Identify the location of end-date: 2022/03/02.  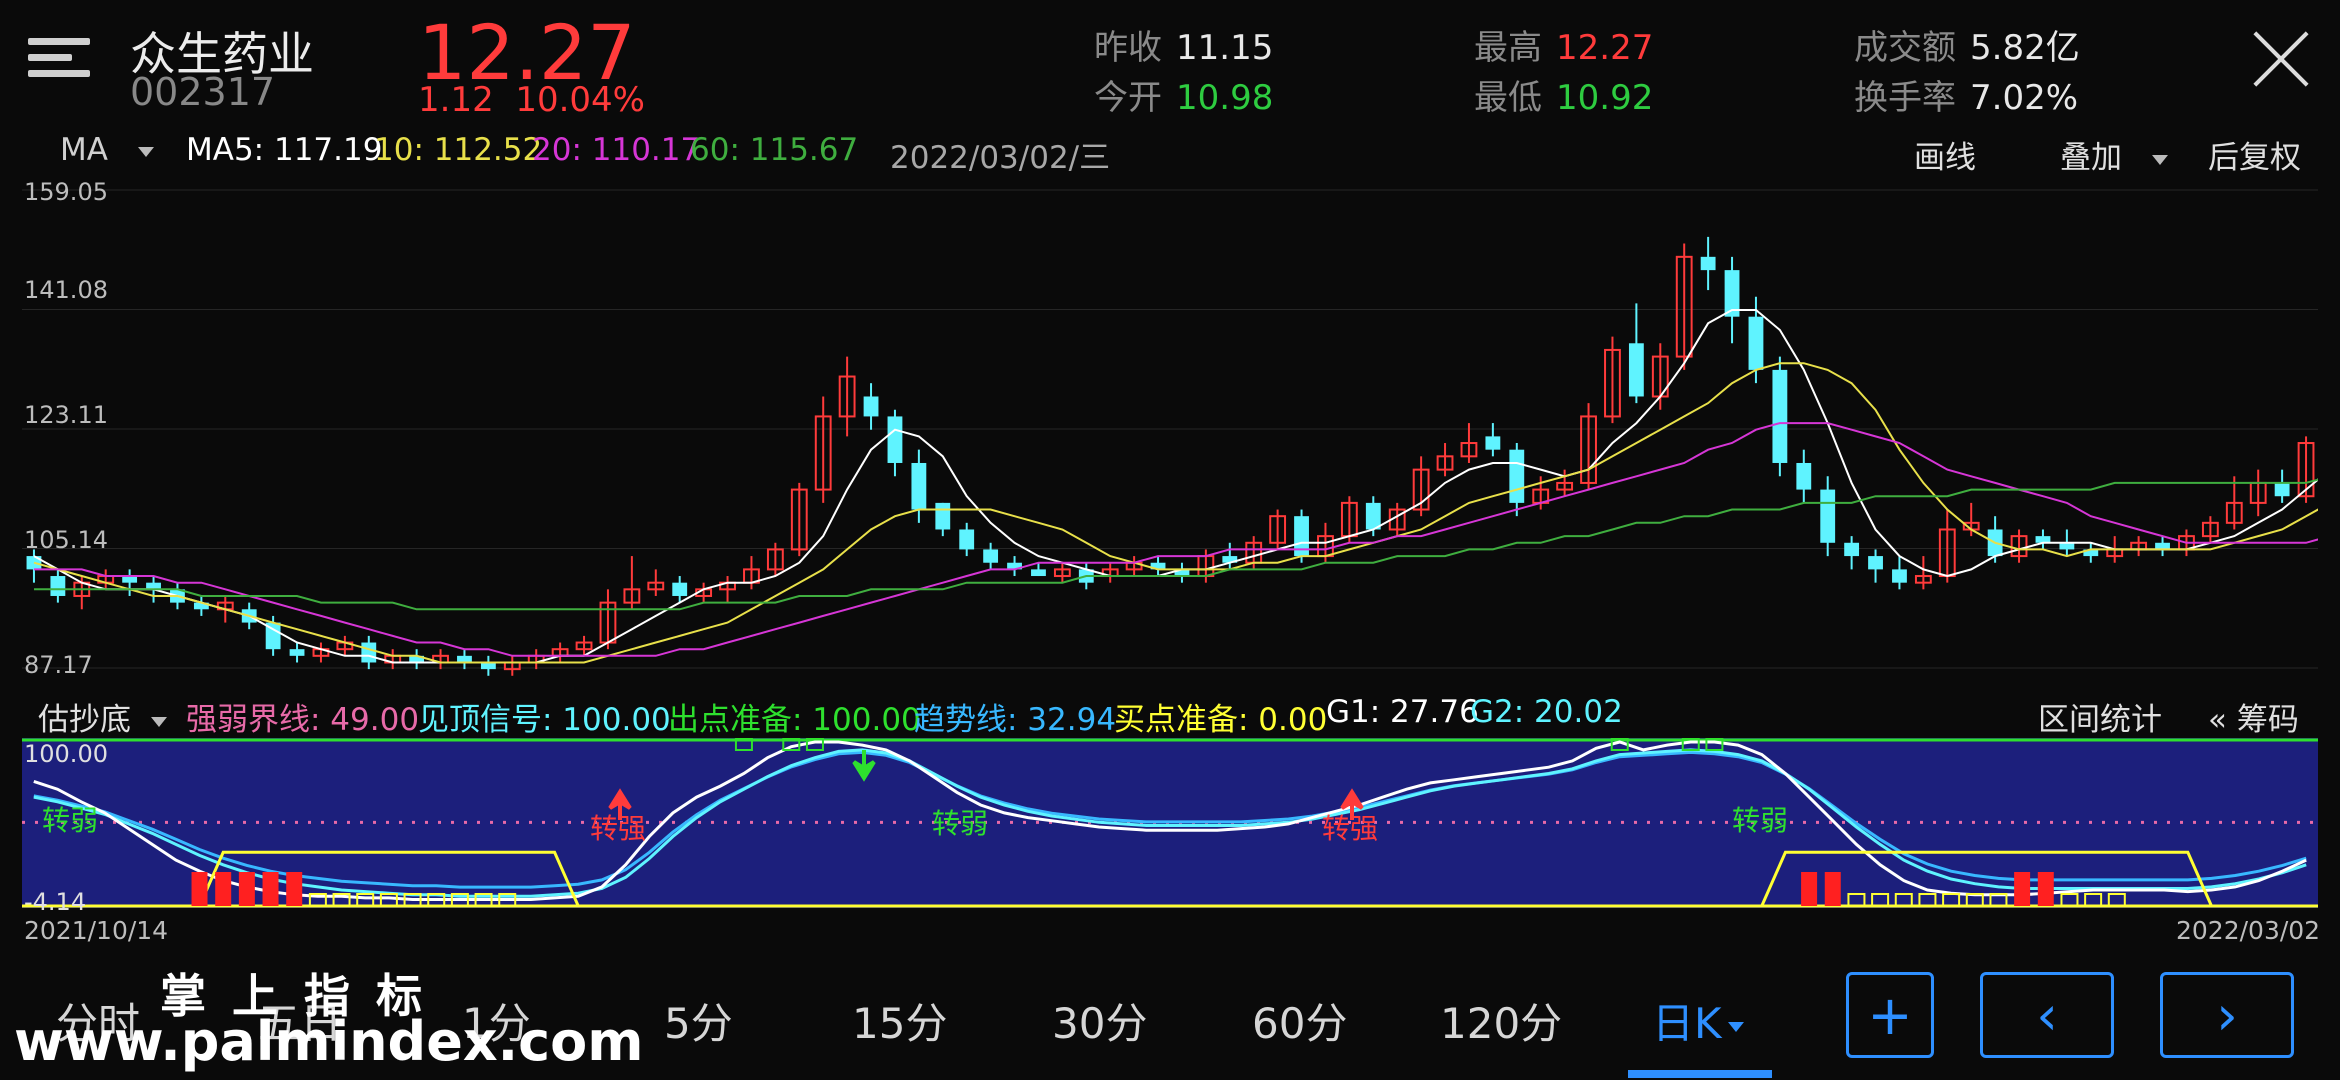
(2248, 930).